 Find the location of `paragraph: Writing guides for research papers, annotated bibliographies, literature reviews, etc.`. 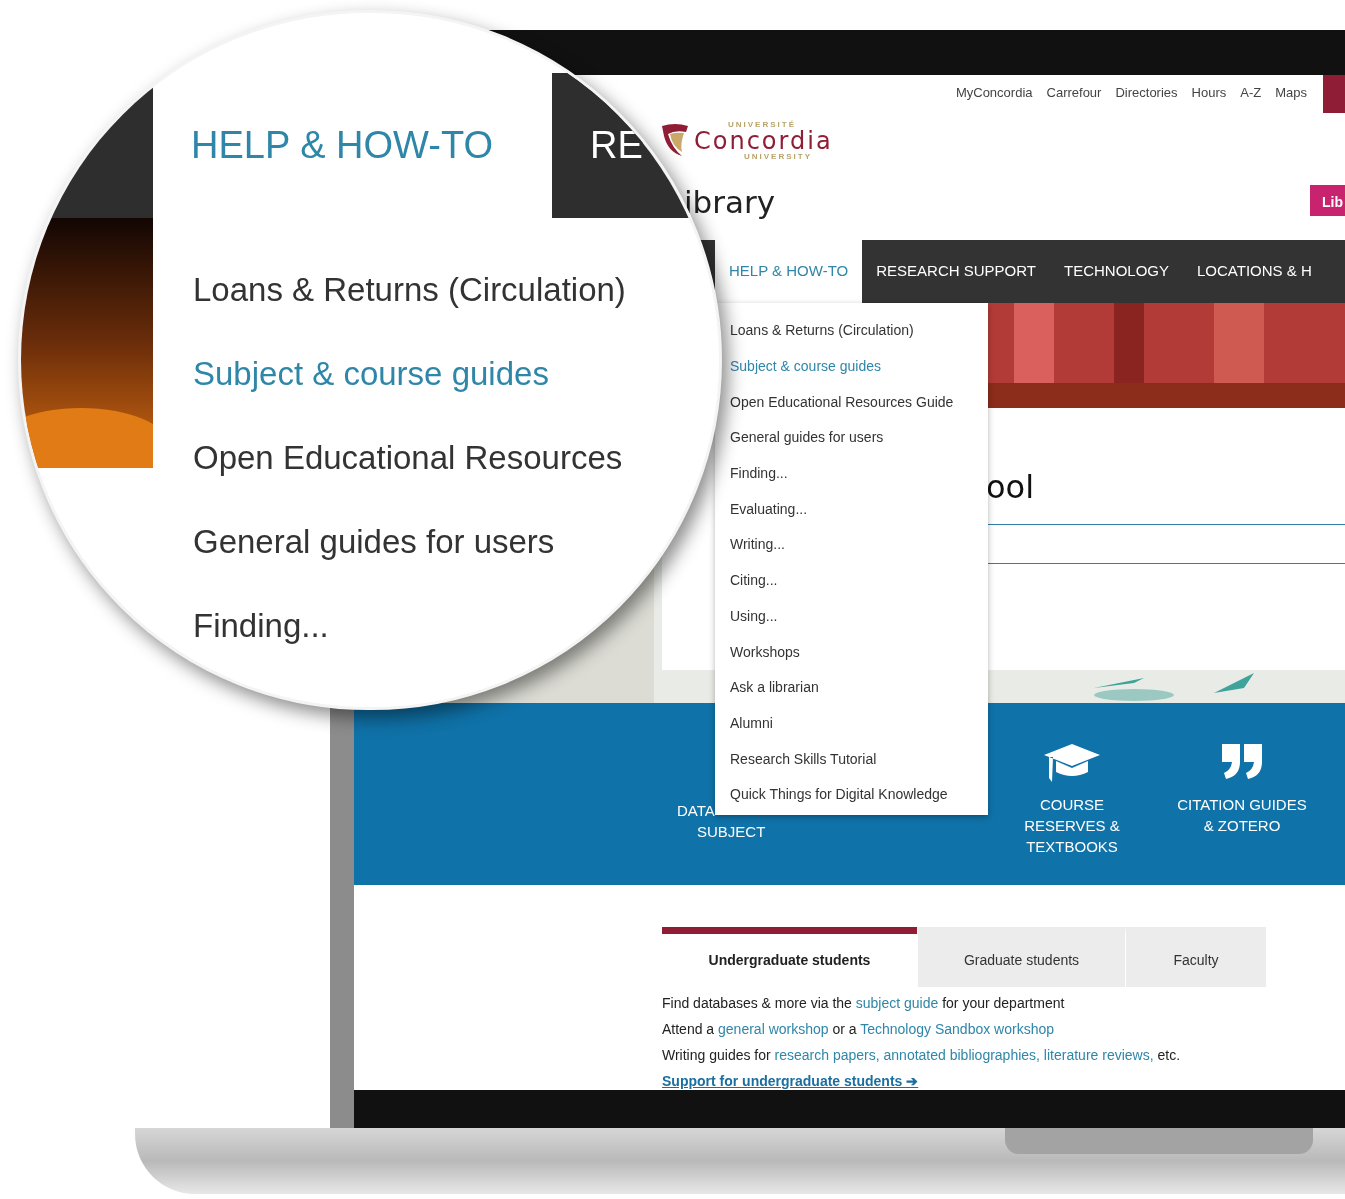

paragraph: Writing guides for research papers, annotated bibliographies, literature reviews, etc. is located at coordinates (921, 1055).